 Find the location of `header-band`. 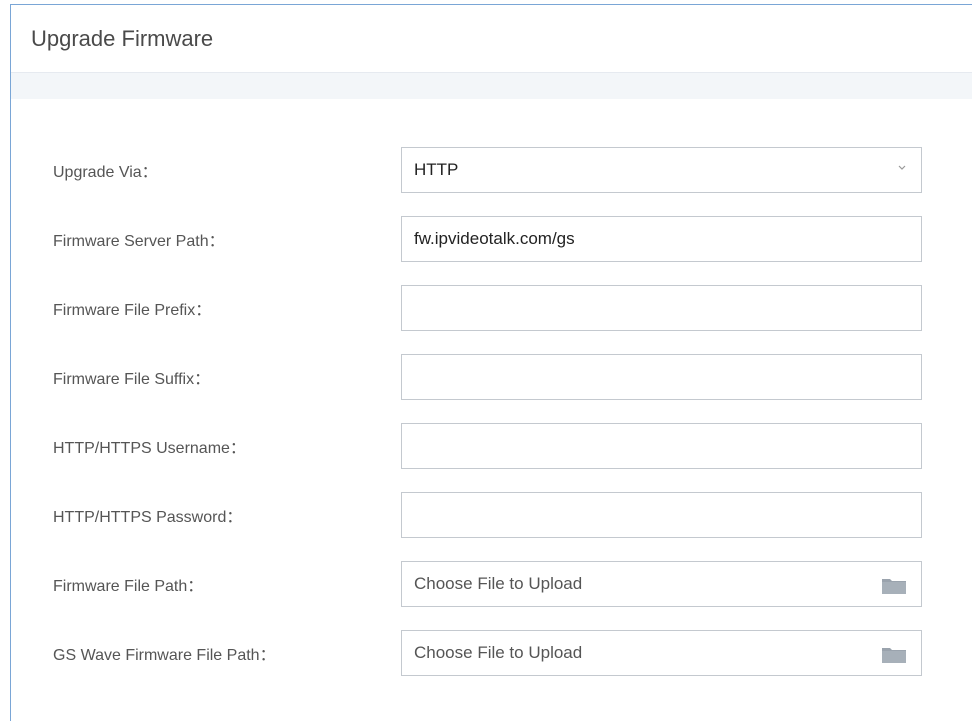

header-band is located at coordinates (491, 86).